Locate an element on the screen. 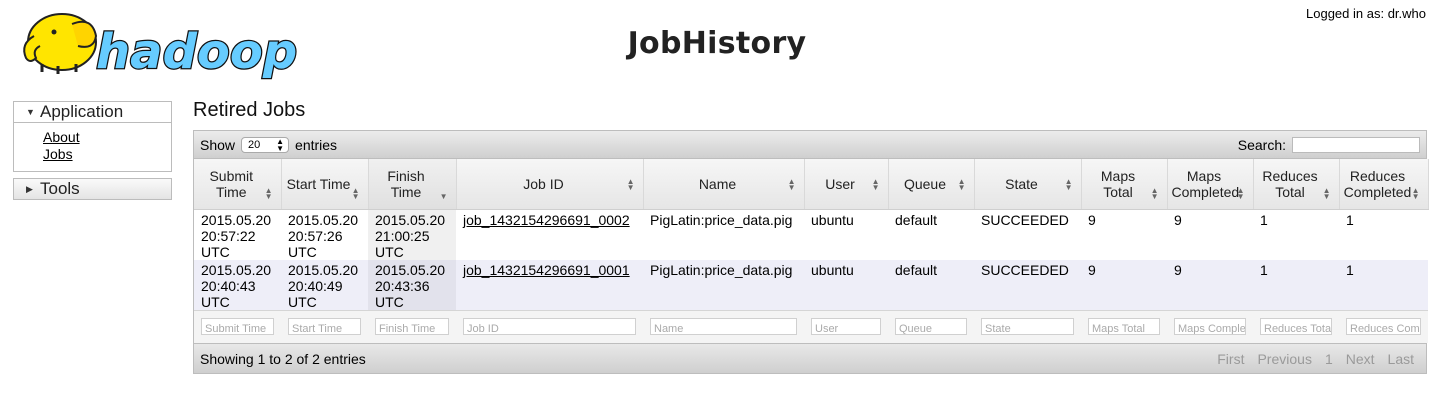  entries-value: 20 is located at coordinates (254, 144).